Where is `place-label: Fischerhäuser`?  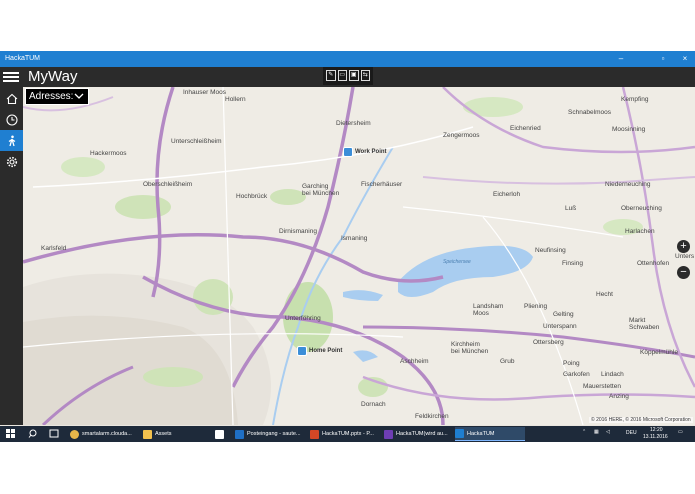
place-label: Fischerhäuser is located at coordinates (382, 184).